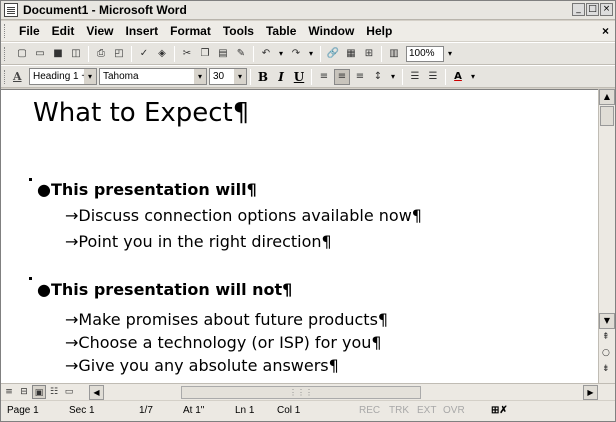  Describe the element at coordinates (378, 77) in the screenshot. I see `line-spacing-icon: ↕` at that location.